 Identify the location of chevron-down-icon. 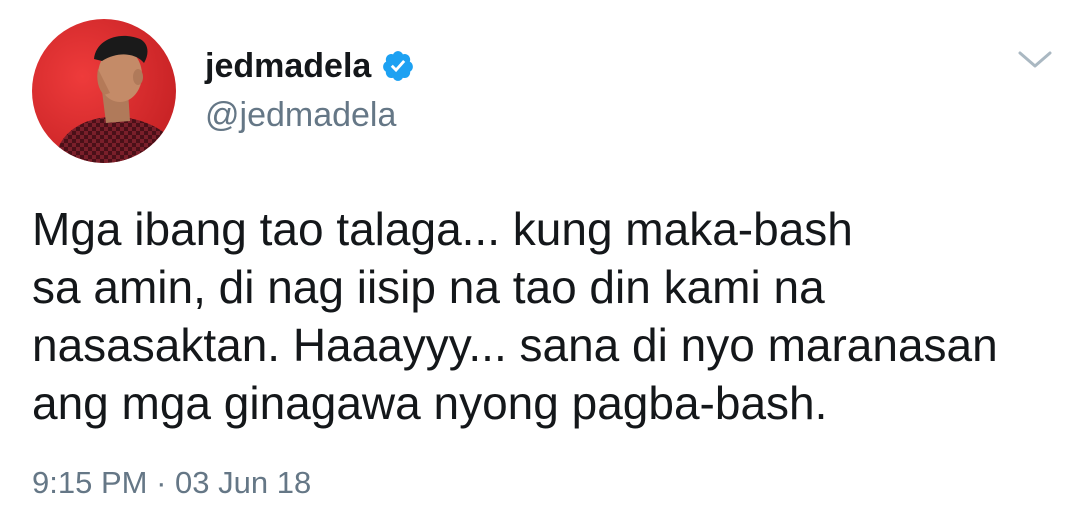
(1035, 60).